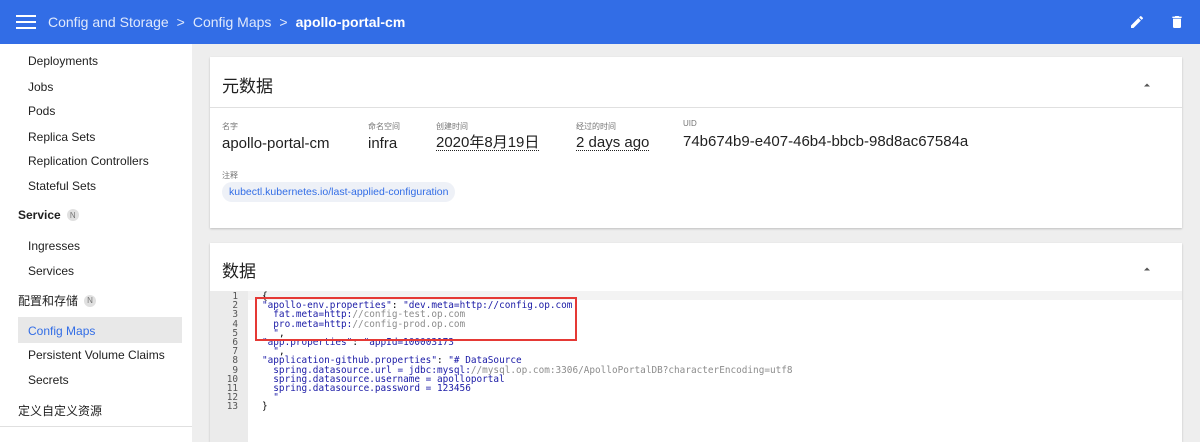  What do you see at coordinates (826, 141) in the screenshot?
I see `uid-value: 74b674b9-e407-46b4-bbcb-98d8ac67584a` at bounding box center [826, 141].